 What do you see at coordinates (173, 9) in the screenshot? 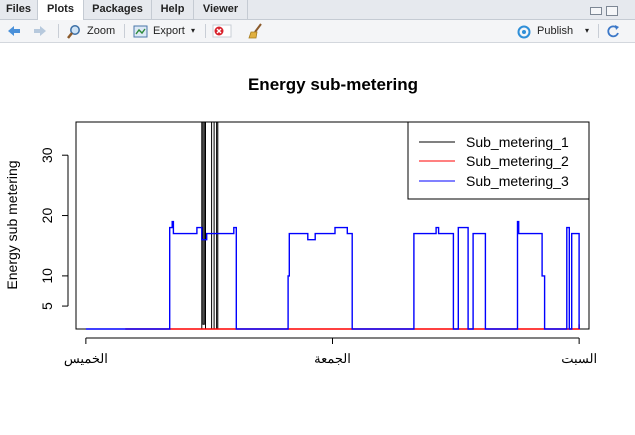
I see `tab-help: Help` at bounding box center [173, 9].